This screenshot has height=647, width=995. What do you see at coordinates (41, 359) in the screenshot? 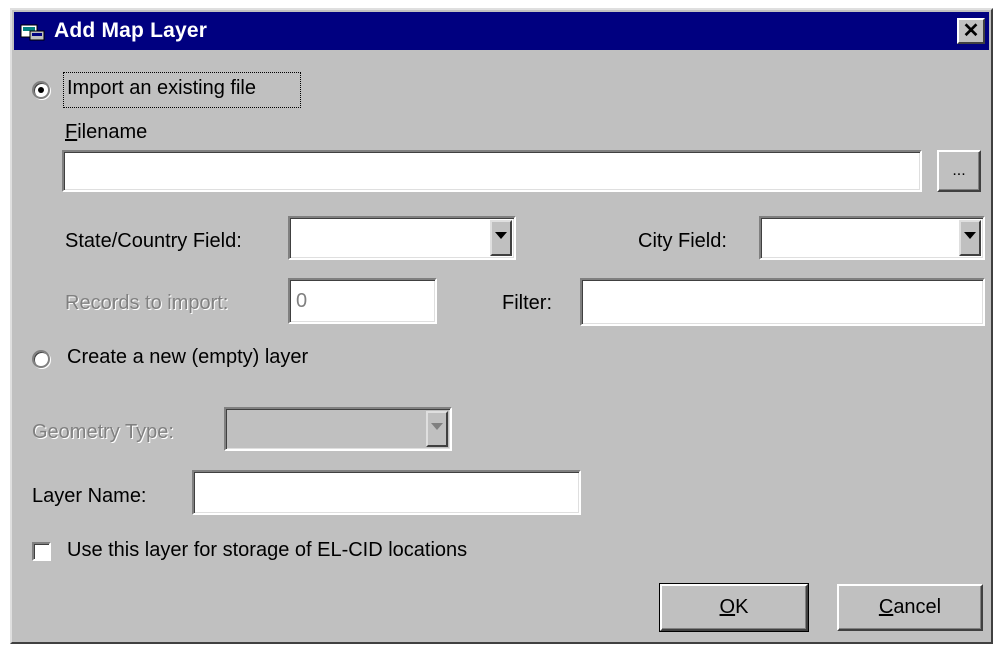
I see `create-layer-radio` at bounding box center [41, 359].